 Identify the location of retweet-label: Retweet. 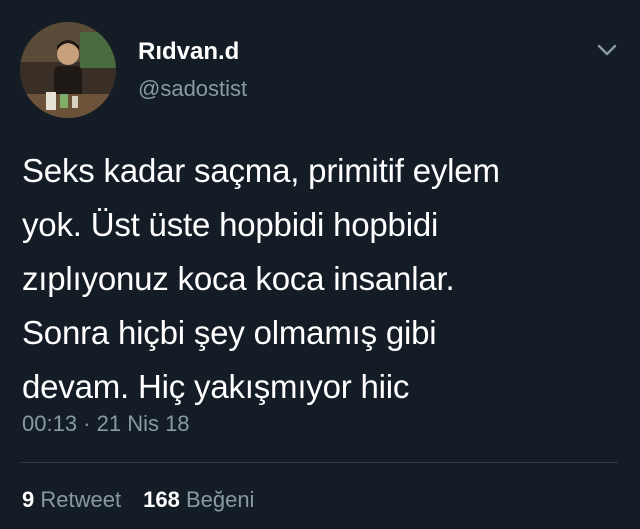
(81, 499).